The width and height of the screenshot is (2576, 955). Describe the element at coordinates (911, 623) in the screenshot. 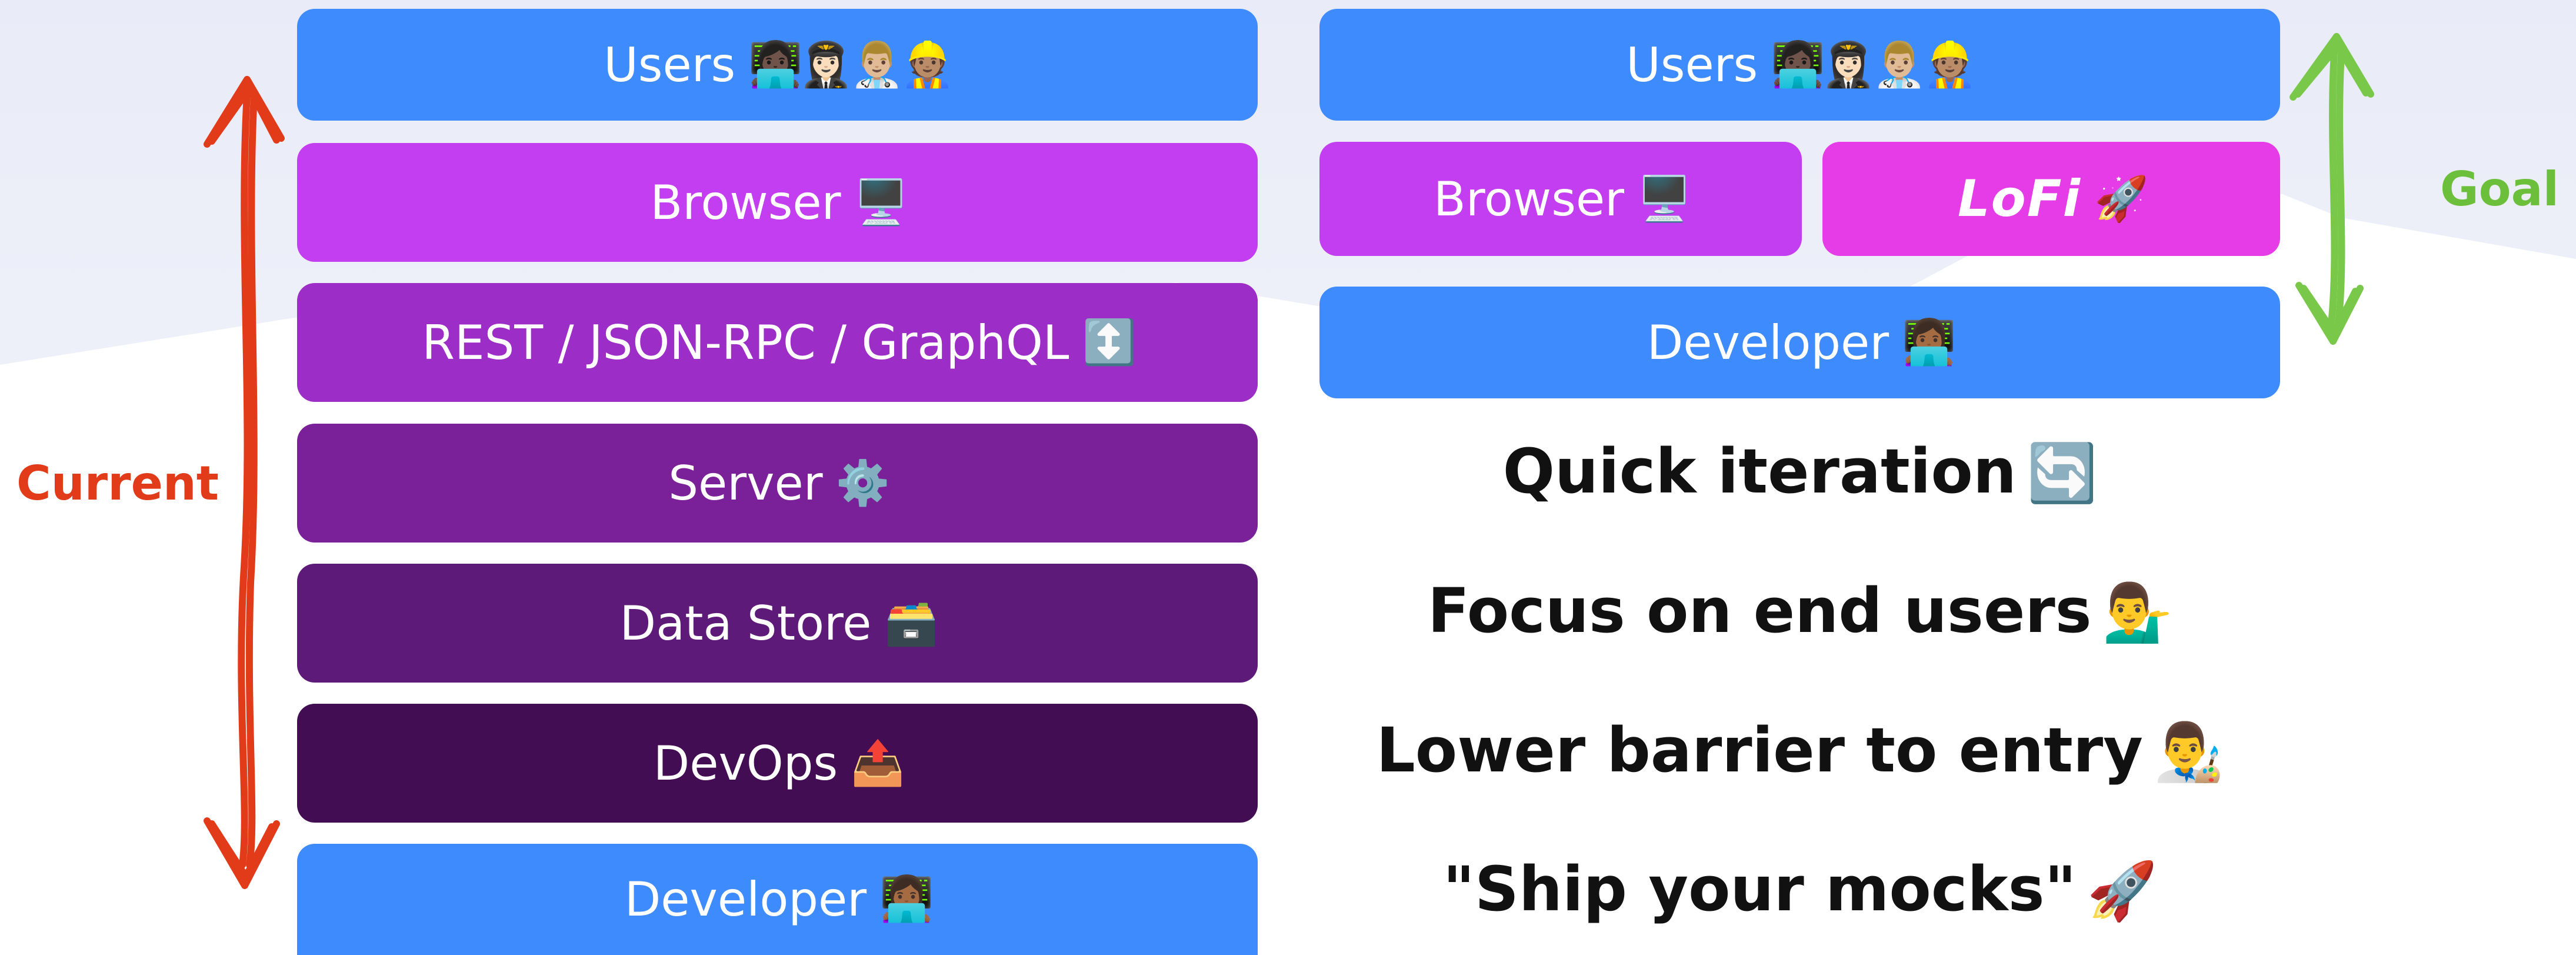

I see `card-file-box-icon: 🗃️` at that location.